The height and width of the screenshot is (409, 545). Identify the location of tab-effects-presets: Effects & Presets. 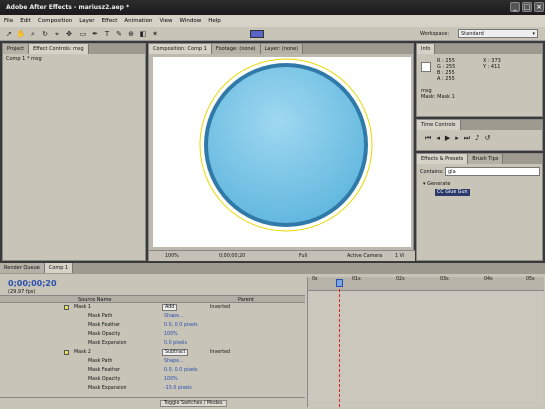
(443, 159).